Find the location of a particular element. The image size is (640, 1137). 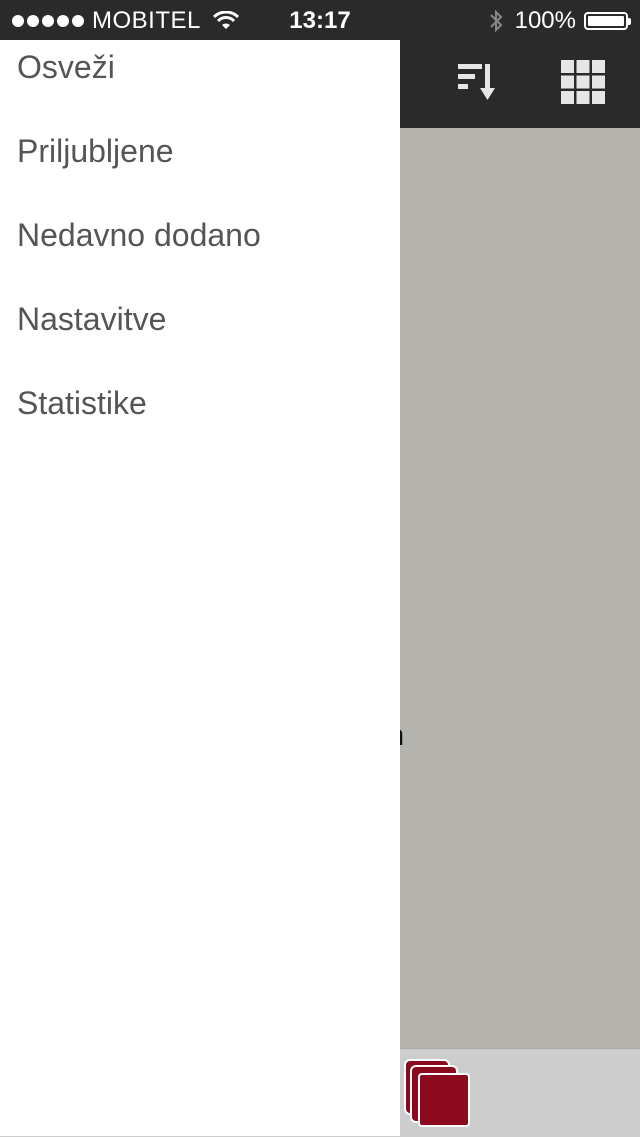

battery-percent: 100% is located at coordinates (545, 20).